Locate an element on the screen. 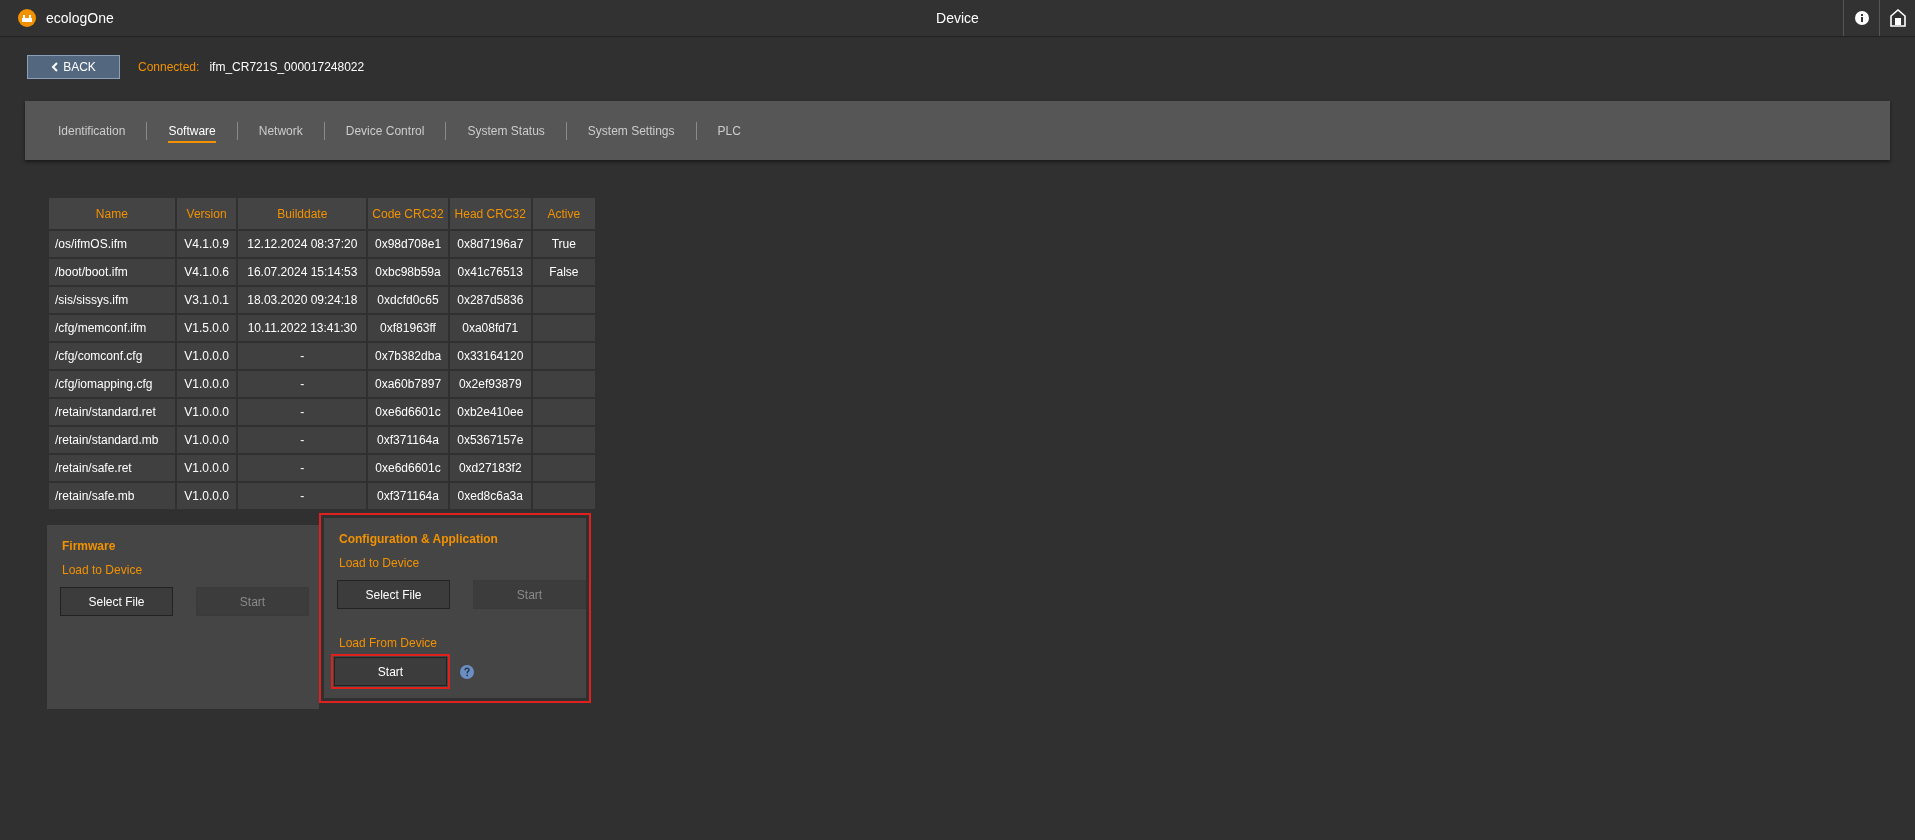 This screenshot has height=840, width=1915. logo-icon is located at coordinates (27, 18).